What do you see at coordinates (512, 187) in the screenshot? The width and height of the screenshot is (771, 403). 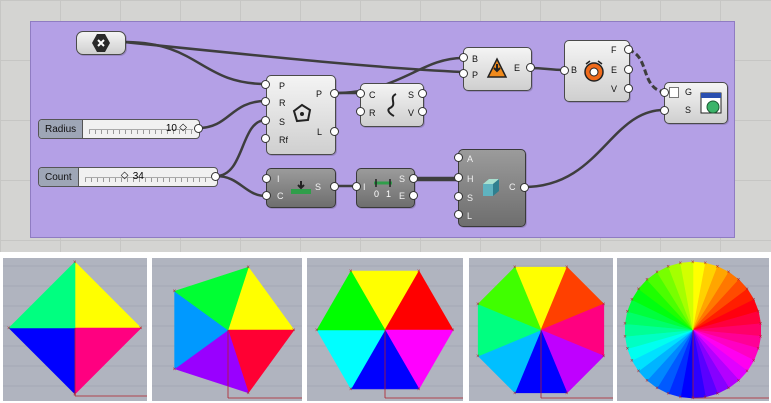 I see `colour-output-c: C` at bounding box center [512, 187].